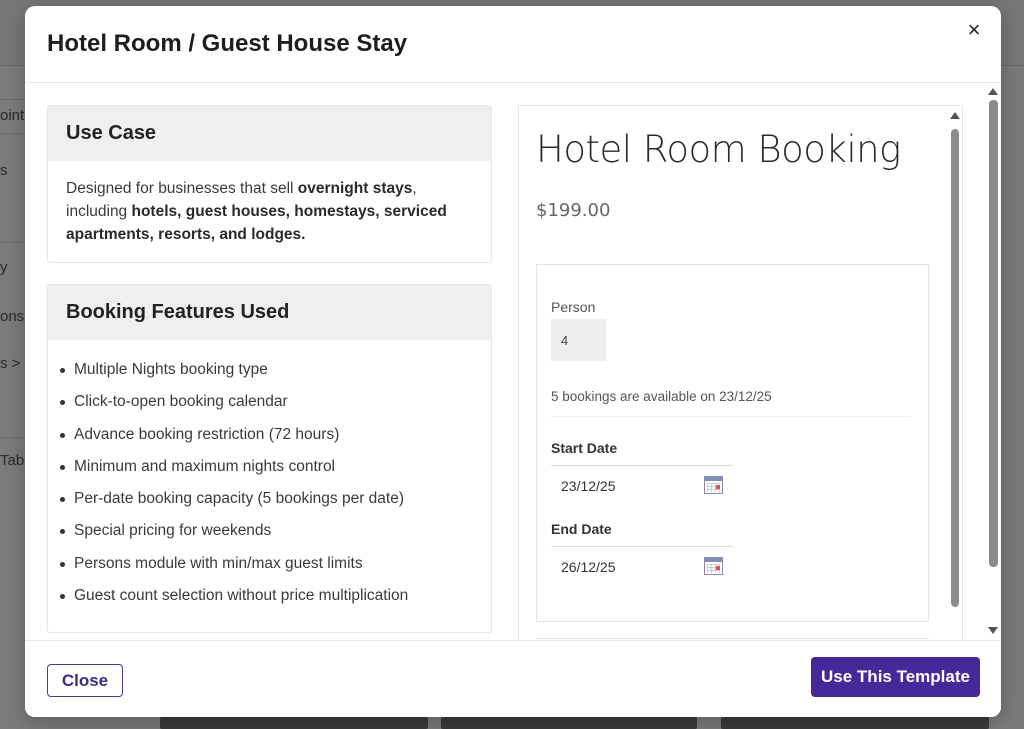  I want to click on end-date-value: 26/12/25, so click(588, 567).